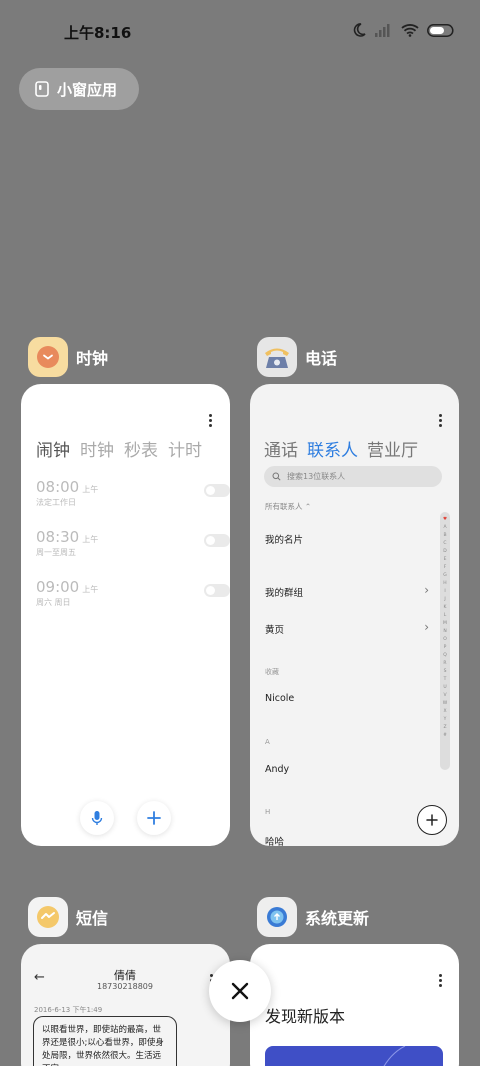 The image size is (480, 1066). What do you see at coordinates (444, 632) in the screenshot?
I see `alphabet-index-letter: N` at bounding box center [444, 632].